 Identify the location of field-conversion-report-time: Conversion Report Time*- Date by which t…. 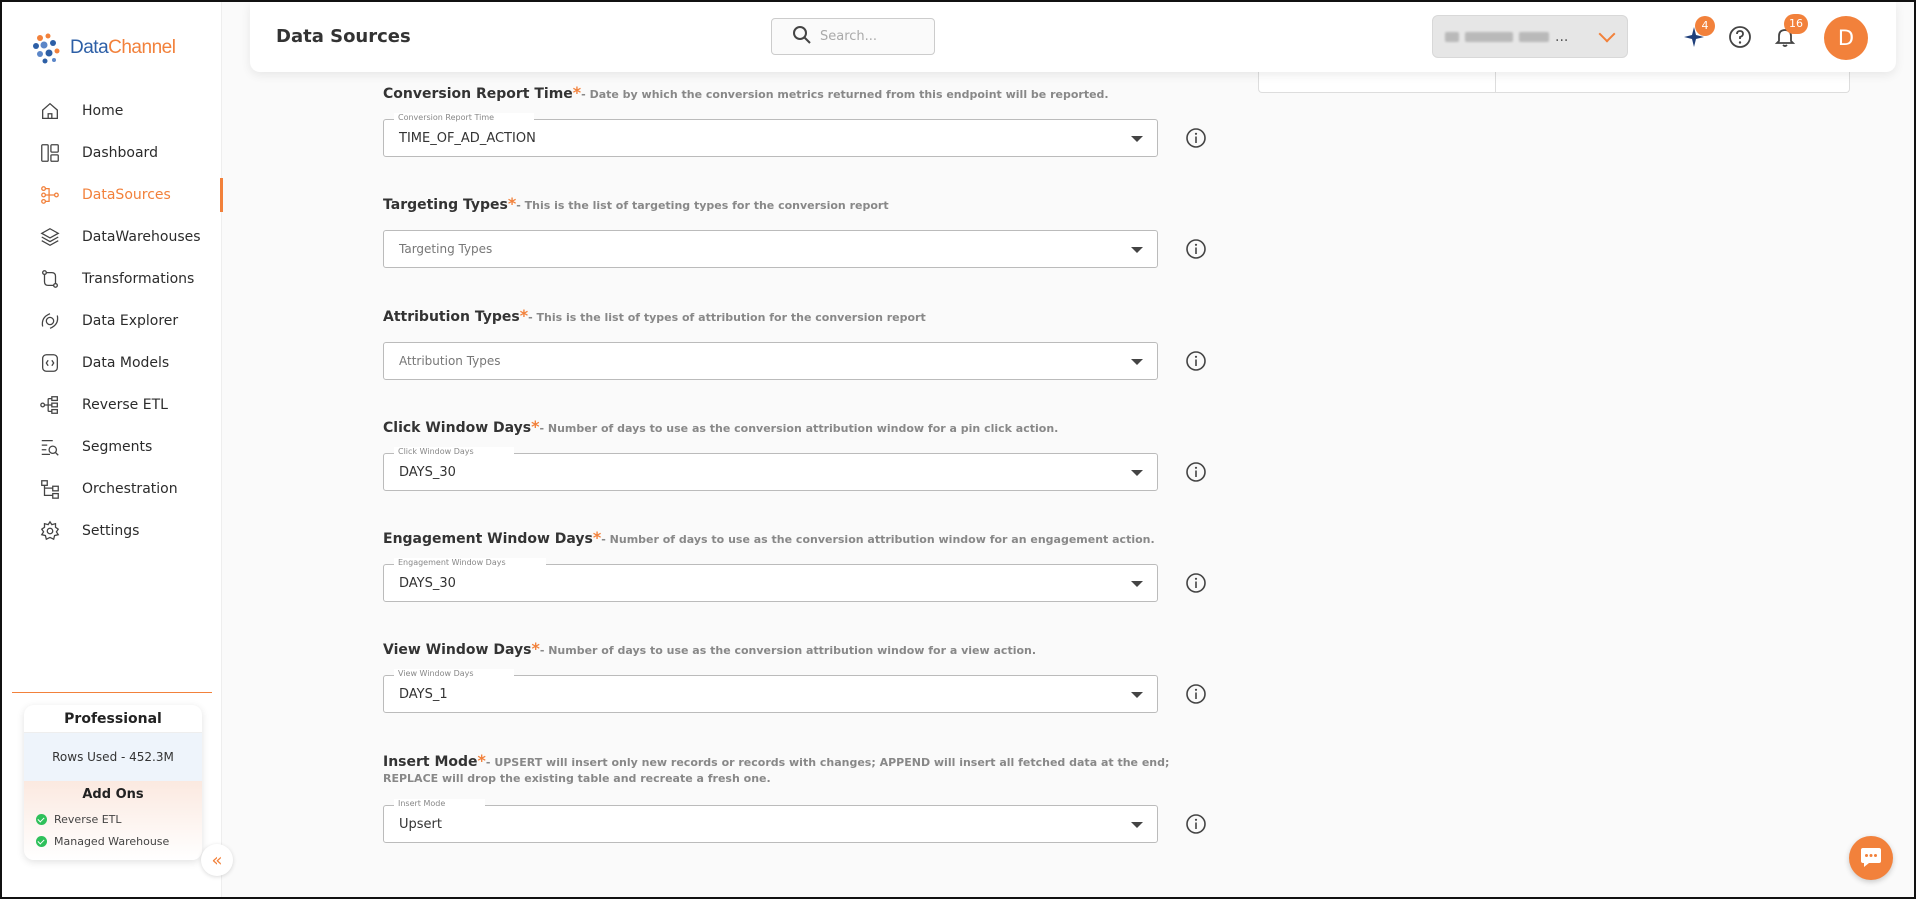
(808, 120).